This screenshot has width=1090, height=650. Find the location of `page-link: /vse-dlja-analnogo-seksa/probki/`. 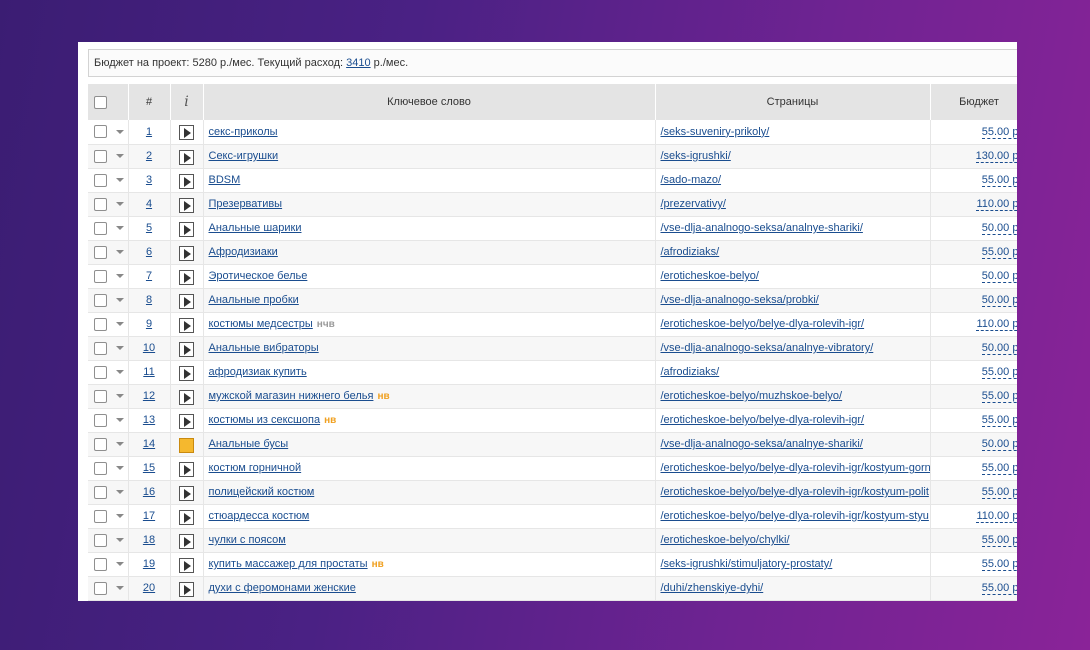

page-link: /vse-dlja-analnogo-seksa/probki/ is located at coordinates (740, 300).